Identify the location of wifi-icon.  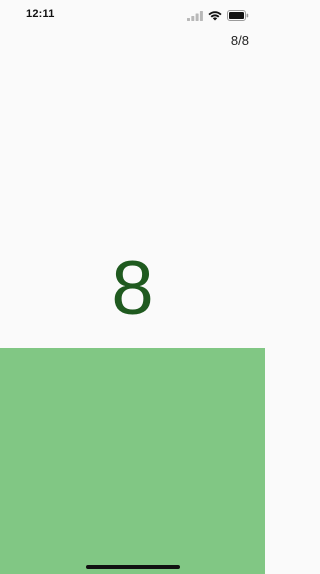
(215, 15).